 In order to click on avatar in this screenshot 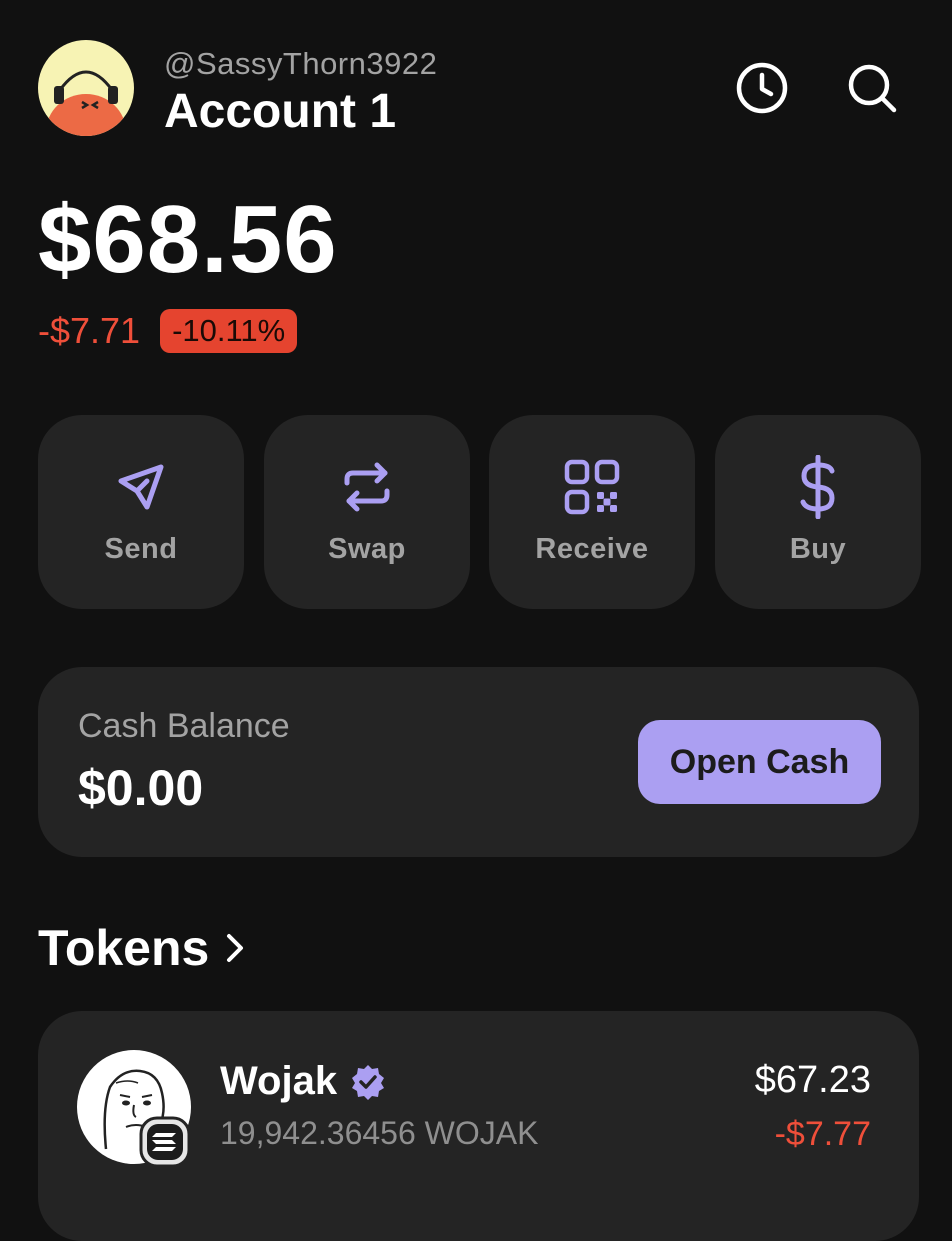, I will do `click(86, 88)`.